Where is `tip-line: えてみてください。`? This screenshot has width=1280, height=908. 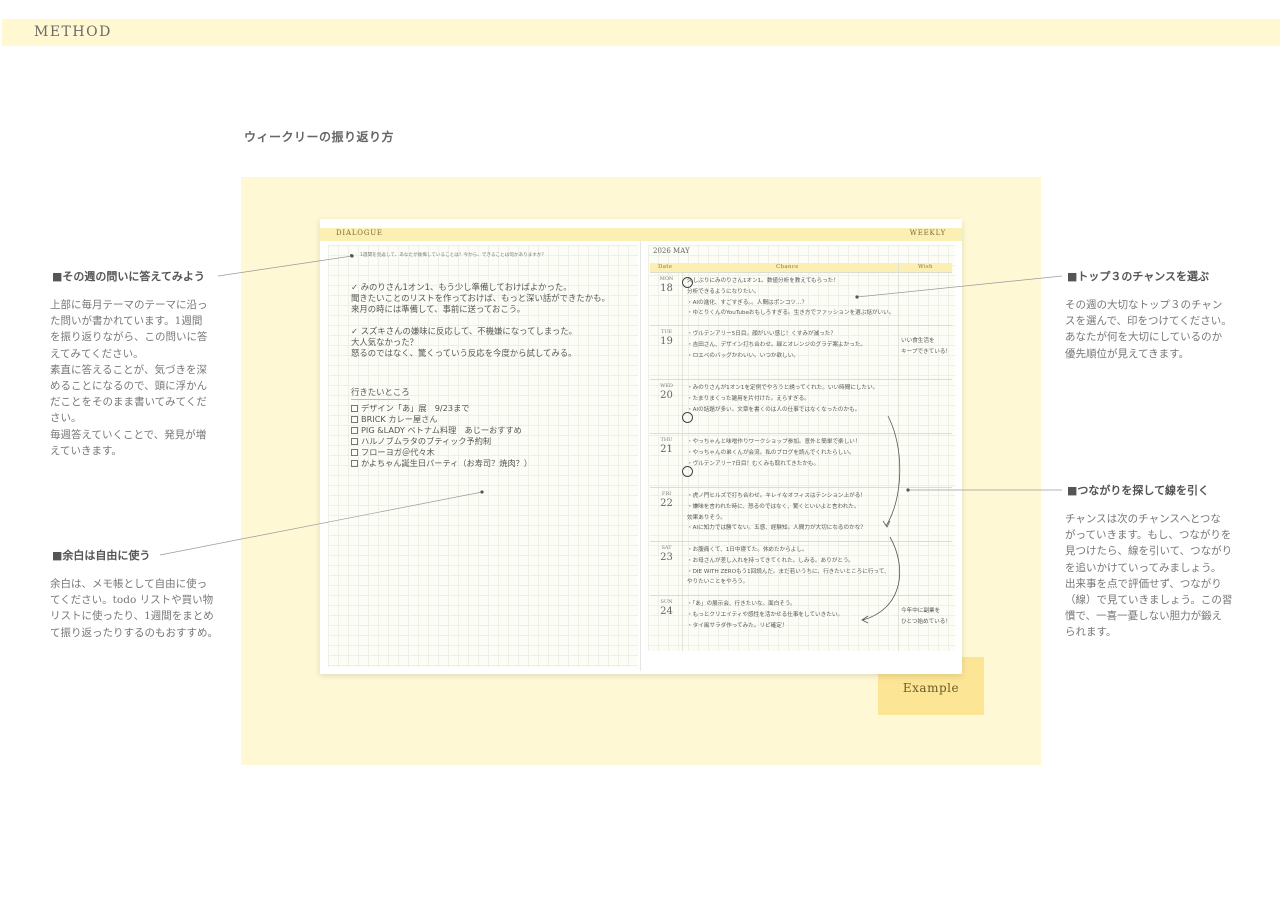
tip-line: えてみてください。 is located at coordinates (97, 353).